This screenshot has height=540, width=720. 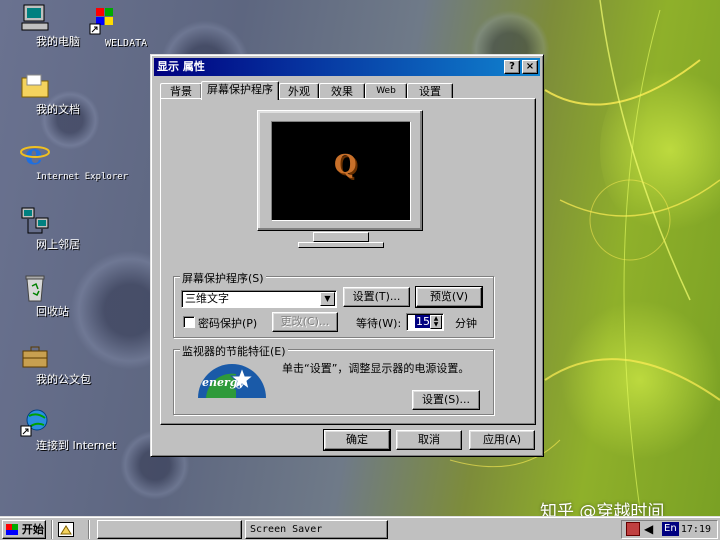 I want to click on tab-screensaver: 屏幕保护程序, so click(x=240, y=90).